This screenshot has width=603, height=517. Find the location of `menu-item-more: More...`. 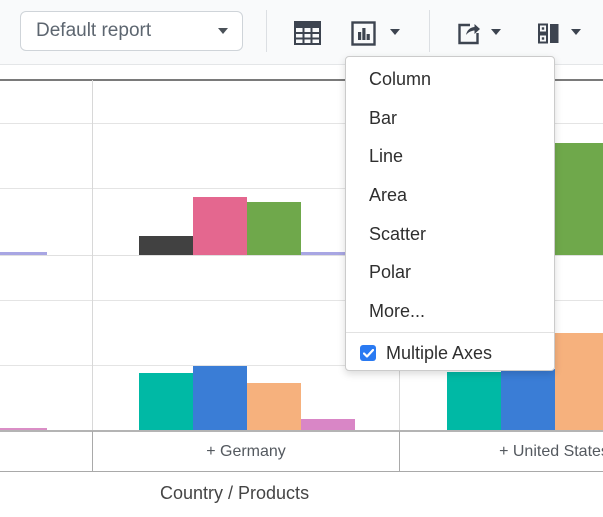

menu-item-more: More... is located at coordinates (450, 311).